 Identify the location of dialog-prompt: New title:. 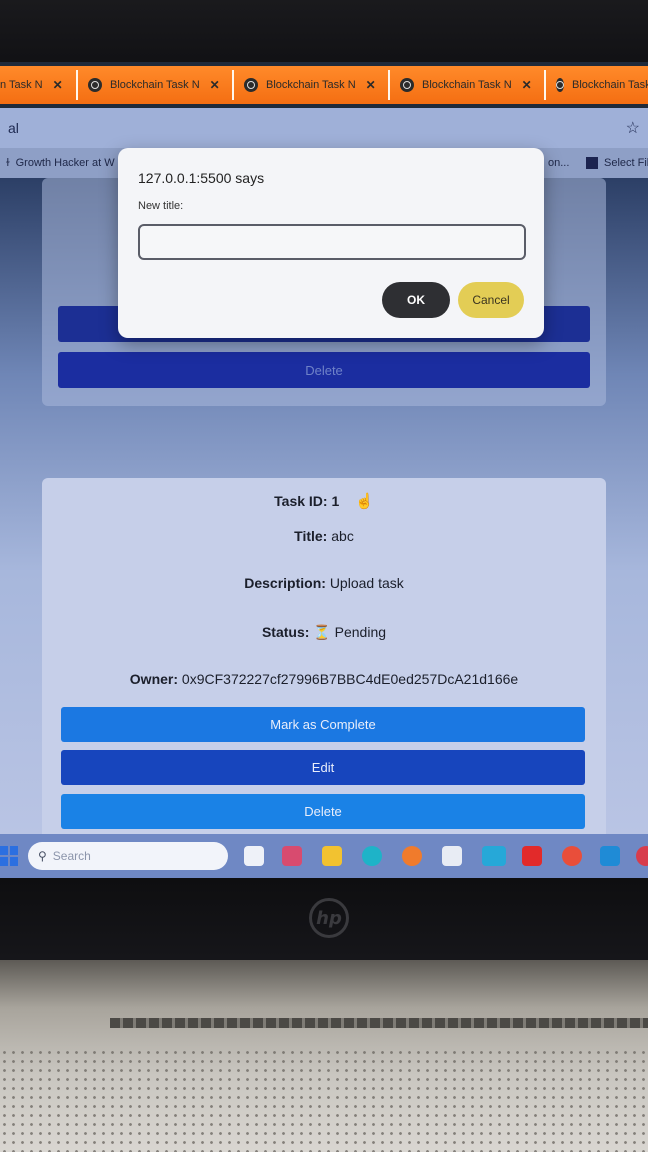
(161, 206).